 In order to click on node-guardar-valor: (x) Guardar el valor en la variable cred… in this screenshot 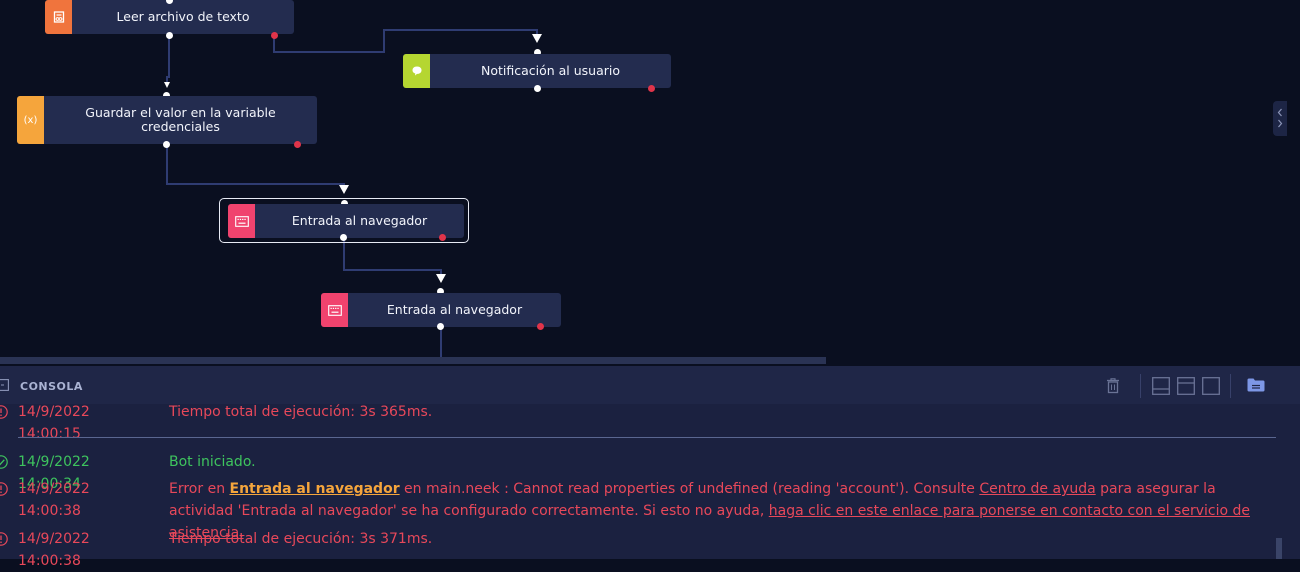, I will do `click(167, 120)`.